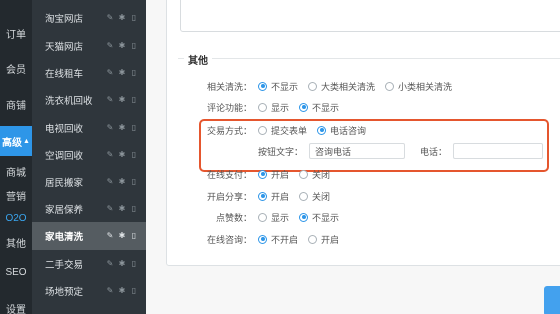 The image size is (560, 314). Describe the element at coordinates (498, 151) in the screenshot. I see `phone-input` at that location.